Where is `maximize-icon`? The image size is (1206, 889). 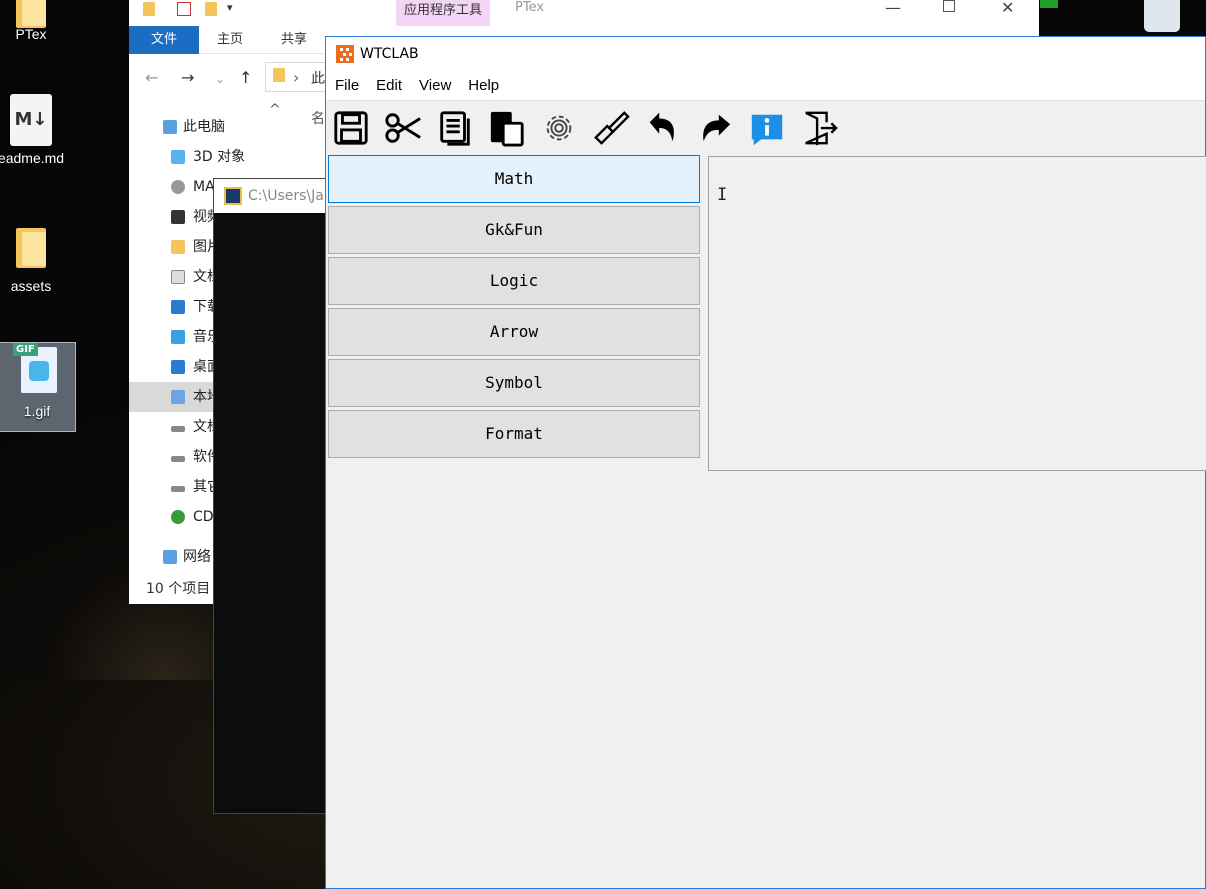
maximize-icon is located at coordinates (949, 6).